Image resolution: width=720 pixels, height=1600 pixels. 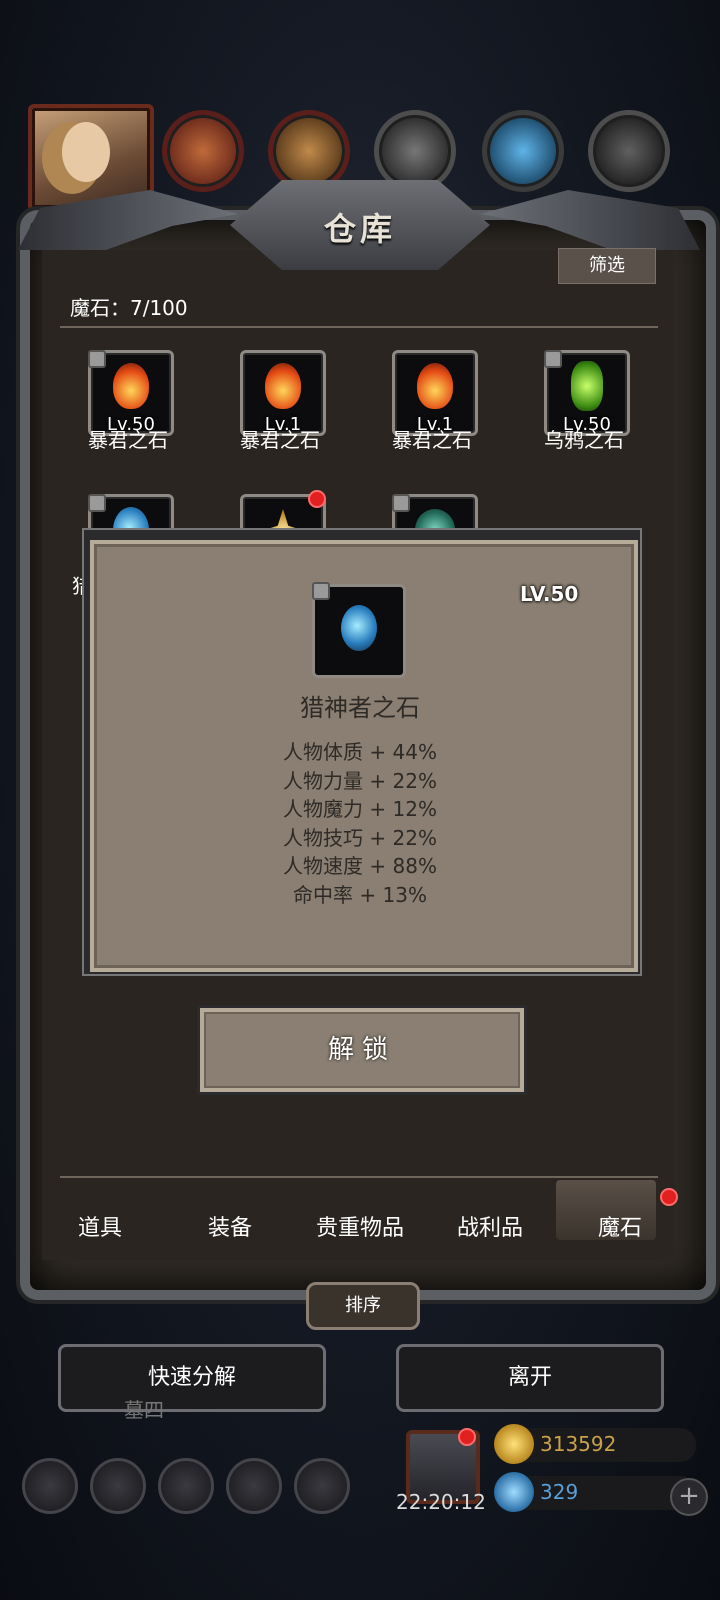 What do you see at coordinates (467, 1437) in the screenshot?
I see `gift-badge` at bounding box center [467, 1437].